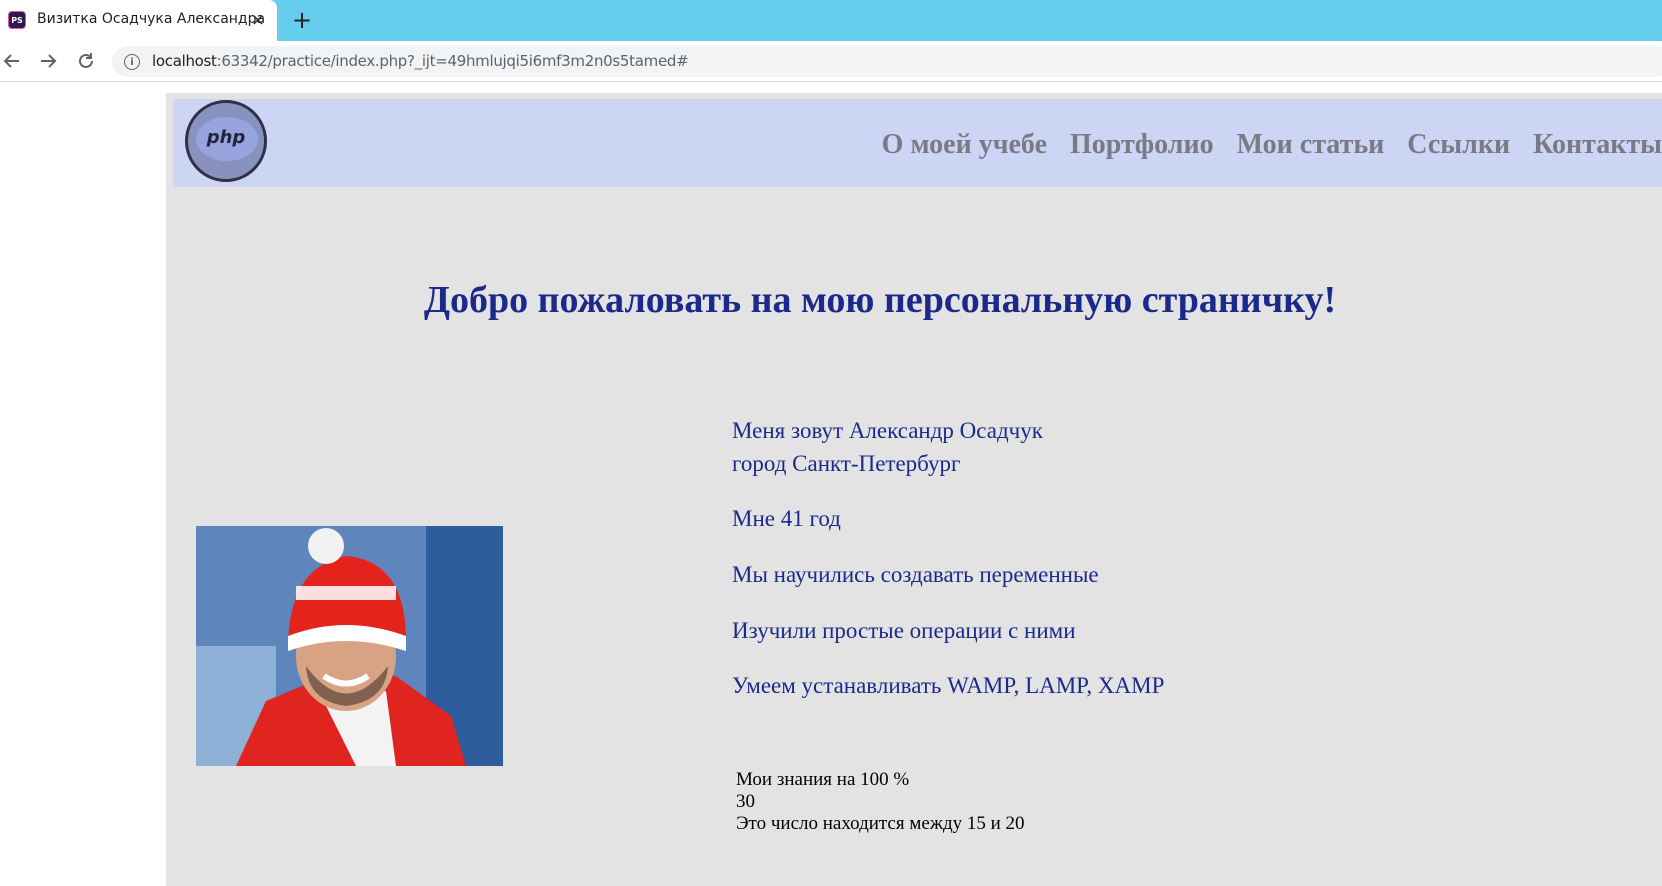  Describe the element at coordinates (846, 463) in the screenshot. I see `info-city: город Санкт-Петербург` at that location.